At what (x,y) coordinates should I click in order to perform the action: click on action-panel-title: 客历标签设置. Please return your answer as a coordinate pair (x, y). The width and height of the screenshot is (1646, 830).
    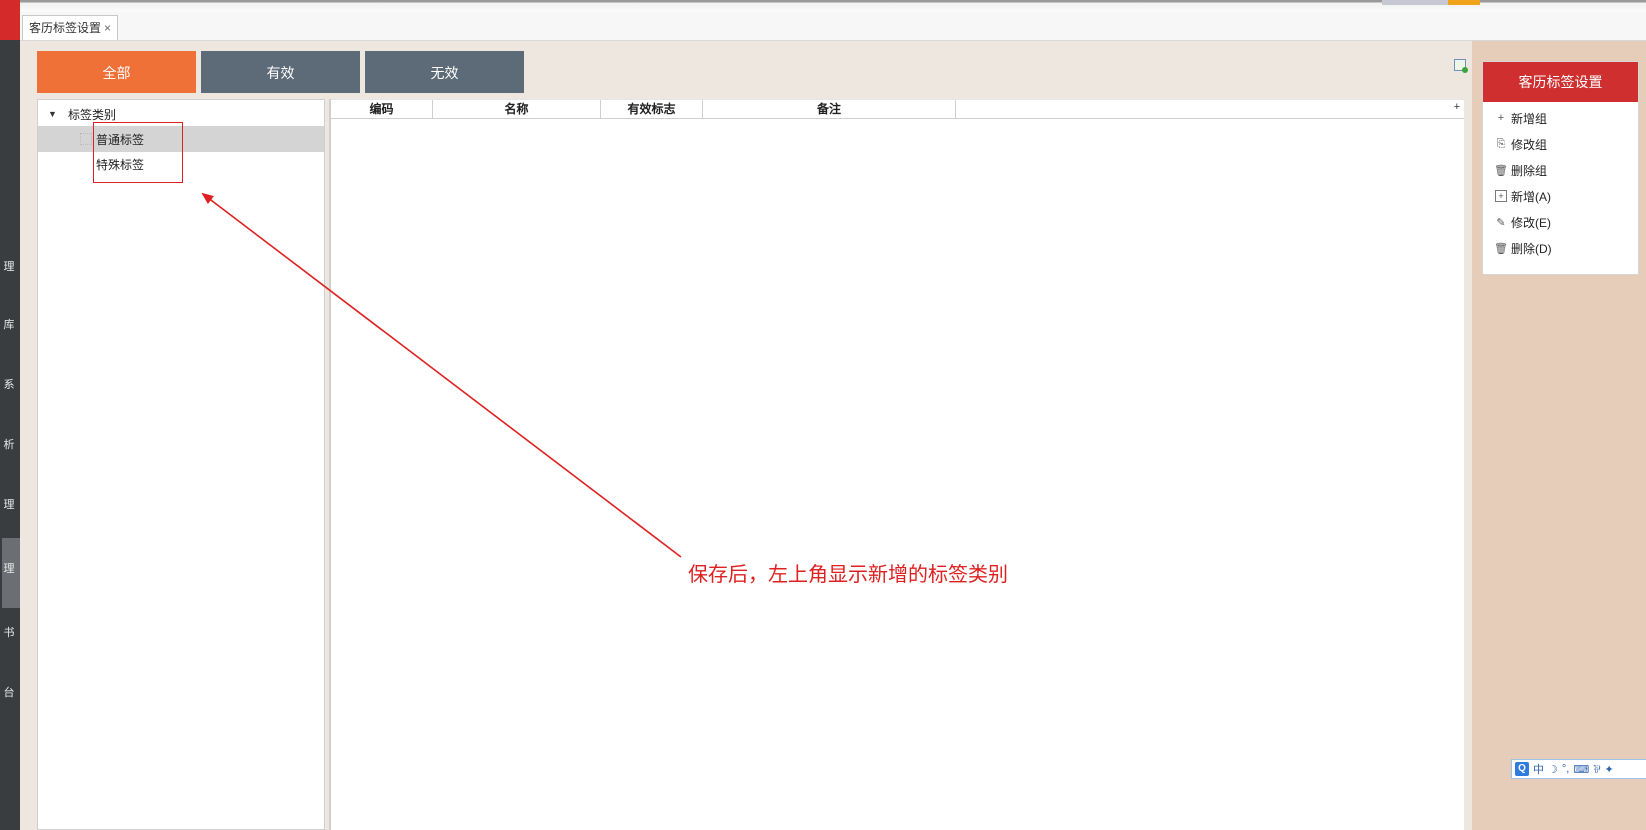
    Looking at the image, I should click on (1560, 82).